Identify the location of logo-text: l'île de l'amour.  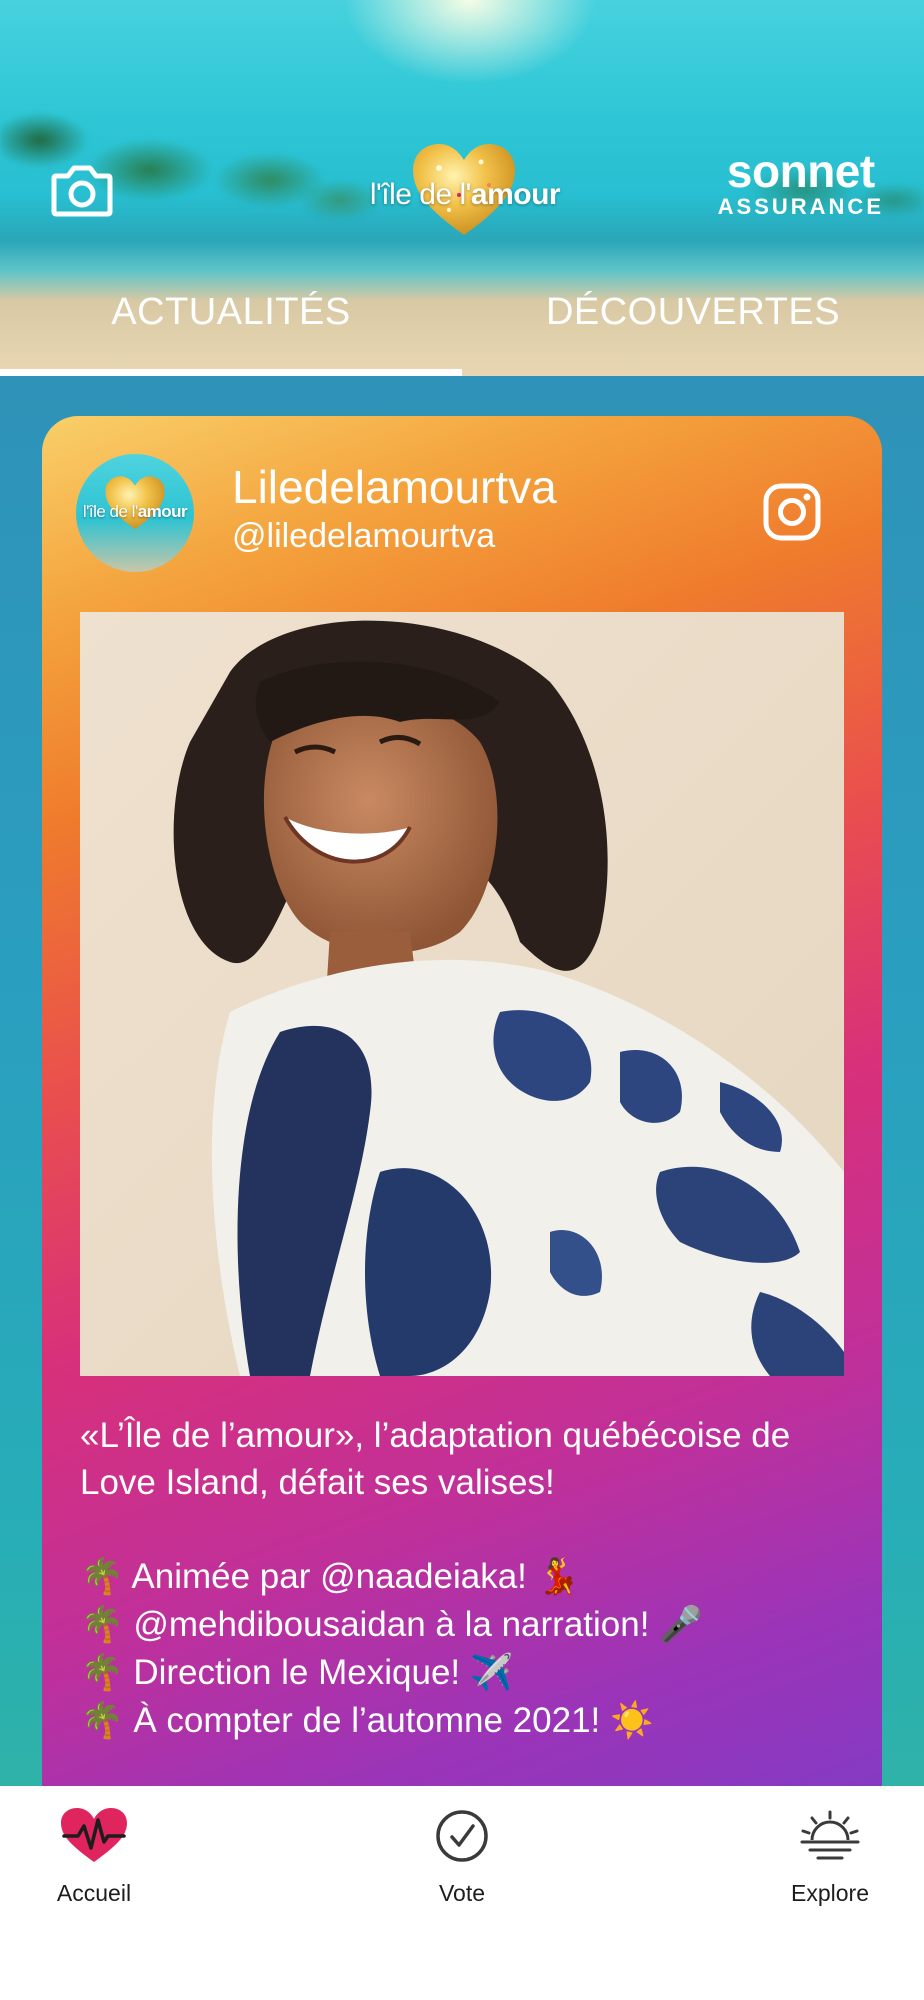
(465, 194).